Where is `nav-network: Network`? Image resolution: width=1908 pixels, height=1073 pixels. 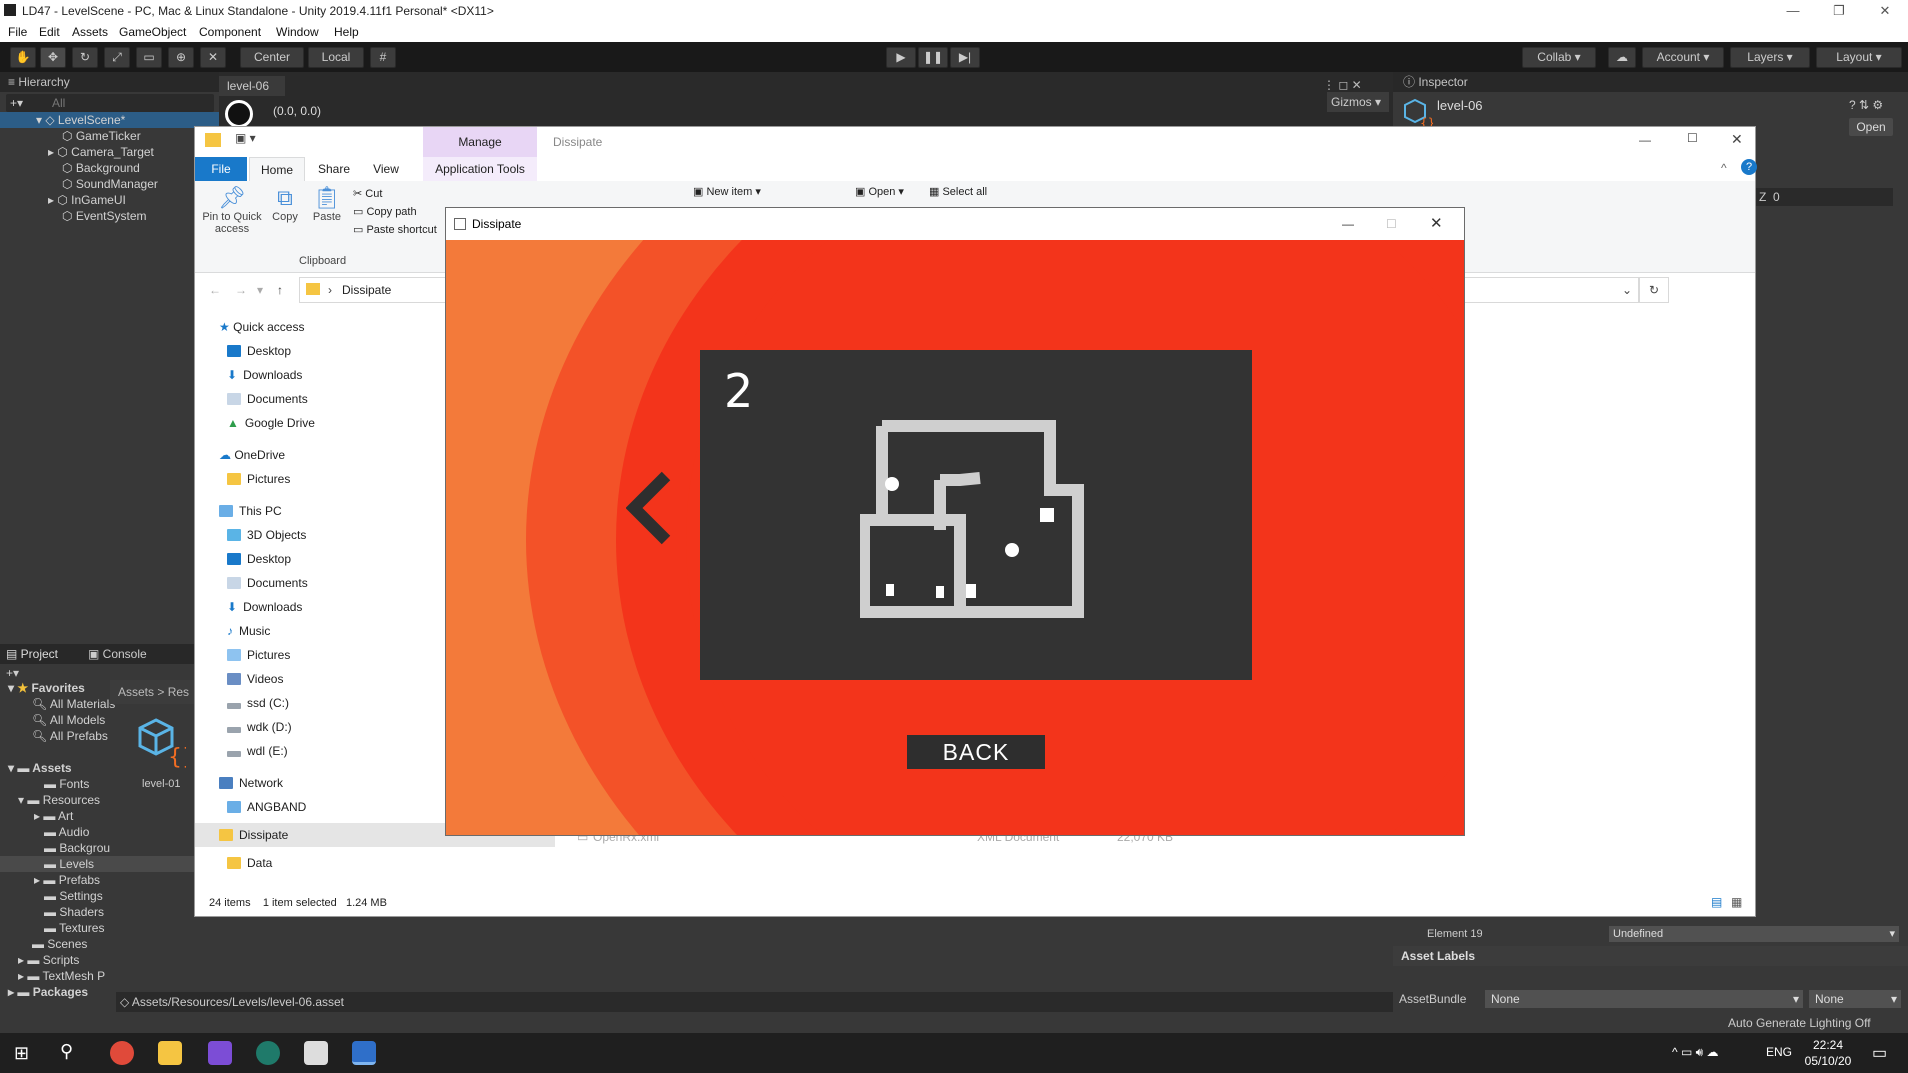
nav-network: Network is located at coordinates (251, 783).